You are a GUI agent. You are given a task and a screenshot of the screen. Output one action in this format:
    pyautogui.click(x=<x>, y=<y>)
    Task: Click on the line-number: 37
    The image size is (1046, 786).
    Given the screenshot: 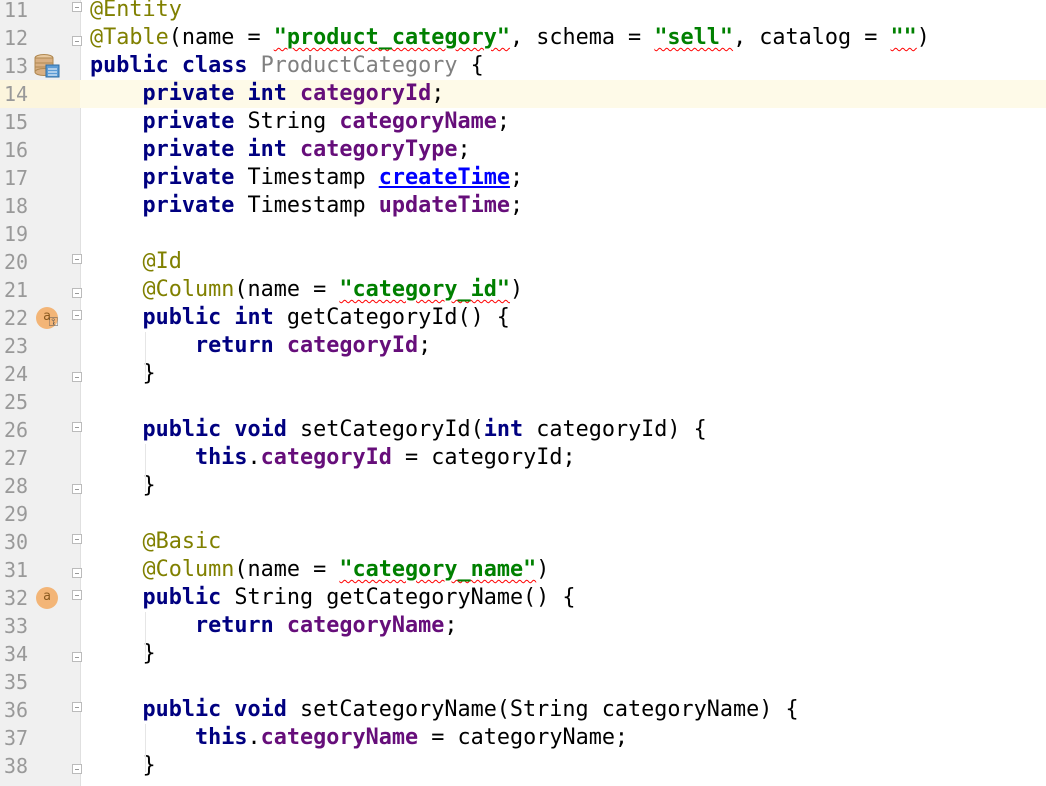 What is the action you would take?
    pyautogui.click(x=40, y=738)
    